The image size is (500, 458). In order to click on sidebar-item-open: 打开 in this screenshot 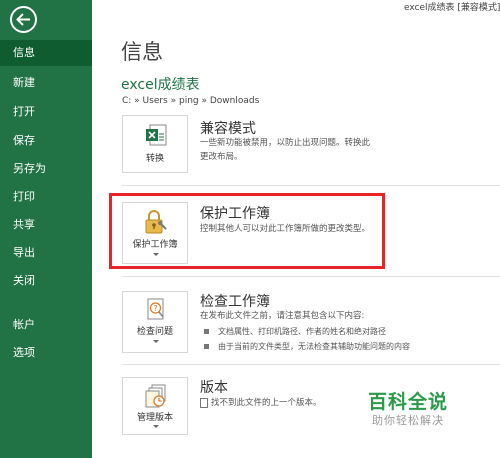, I will do `click(46, 112)`.